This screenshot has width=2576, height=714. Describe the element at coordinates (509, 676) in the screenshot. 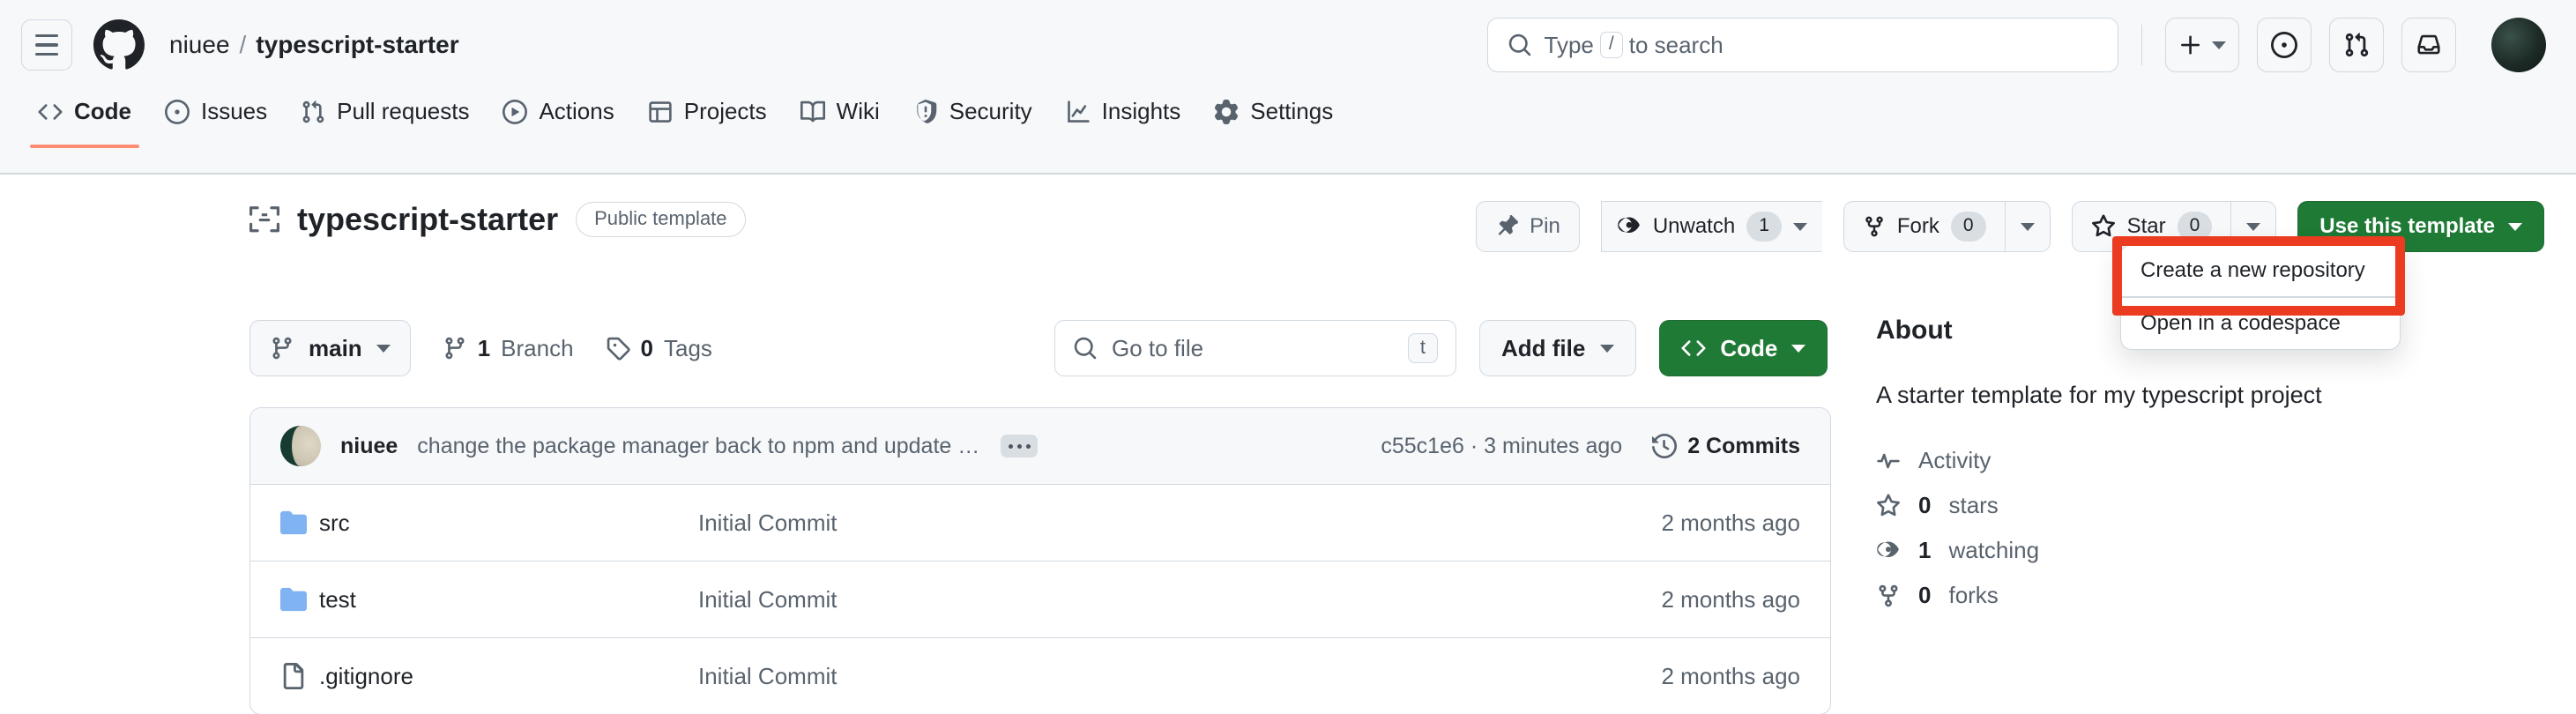

I see `file-name: .gitignore` at that location.